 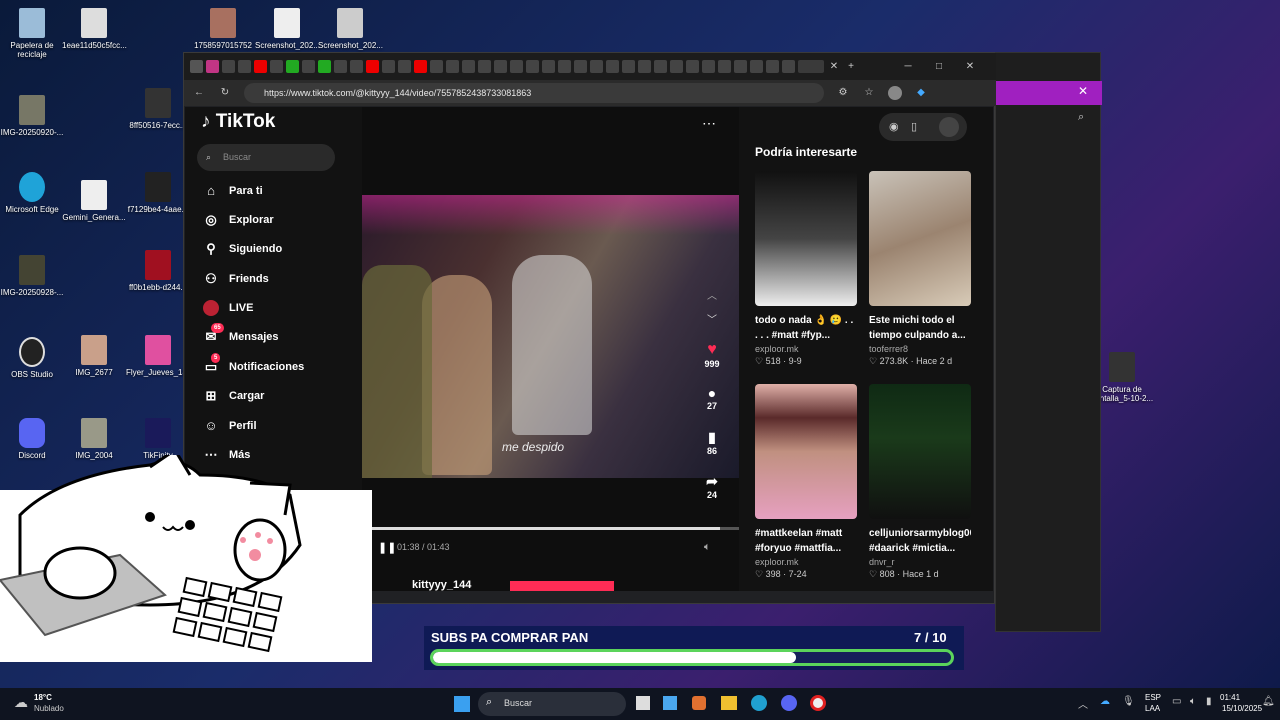 I want to click on save-button: ▮ 86, so click(x=712, y=442).